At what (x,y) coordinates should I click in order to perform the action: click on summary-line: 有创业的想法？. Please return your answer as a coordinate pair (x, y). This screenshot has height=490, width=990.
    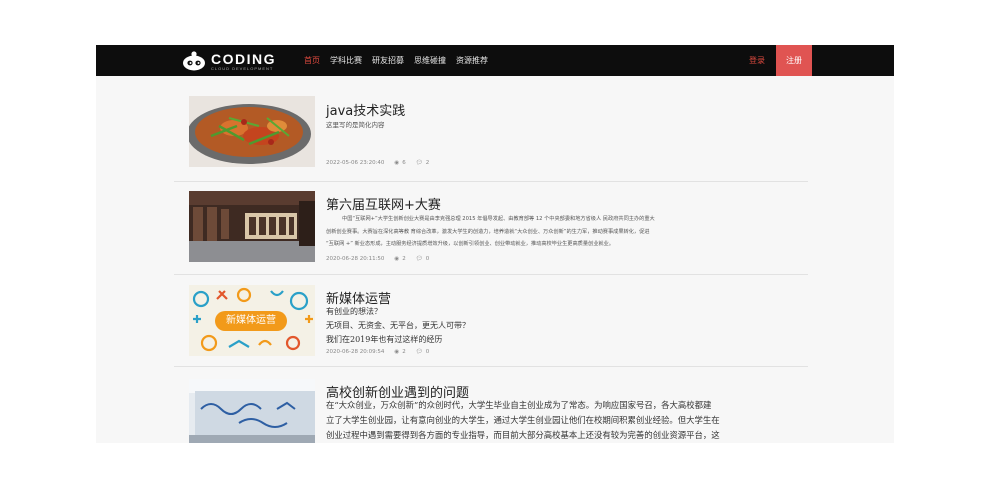
    Looking at the image, I should click on (354, 311).